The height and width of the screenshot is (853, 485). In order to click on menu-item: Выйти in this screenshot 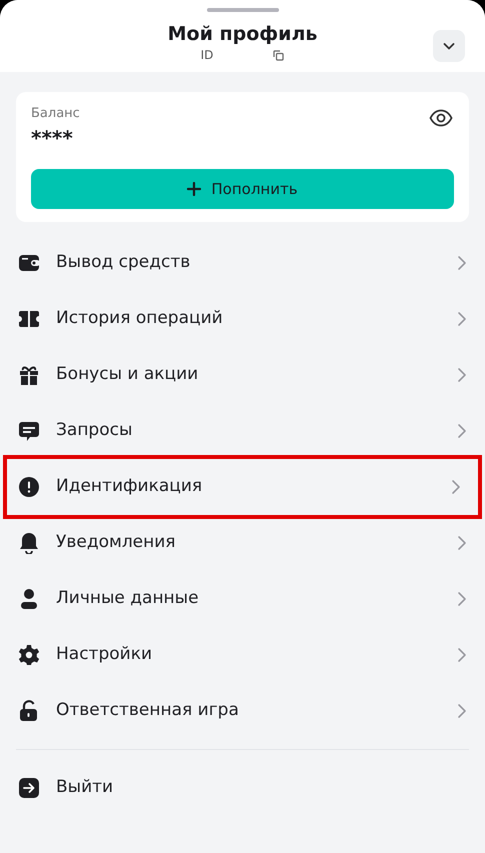, I will do `click(242, 788)`.